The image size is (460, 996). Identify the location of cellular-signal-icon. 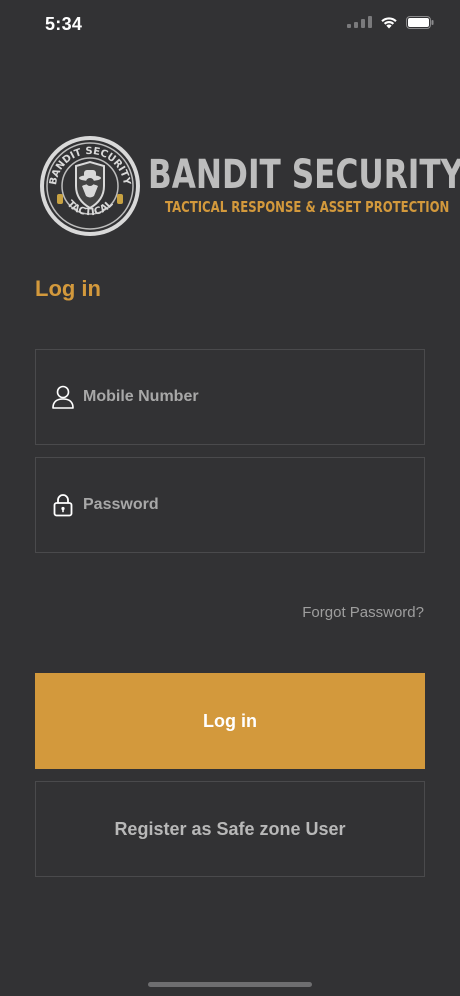
(359, 22).